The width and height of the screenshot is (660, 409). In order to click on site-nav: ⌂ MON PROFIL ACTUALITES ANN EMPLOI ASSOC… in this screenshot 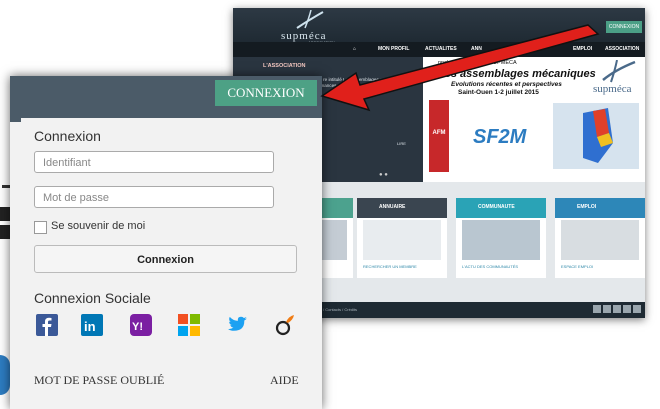, I will do `click(439, 49)`.